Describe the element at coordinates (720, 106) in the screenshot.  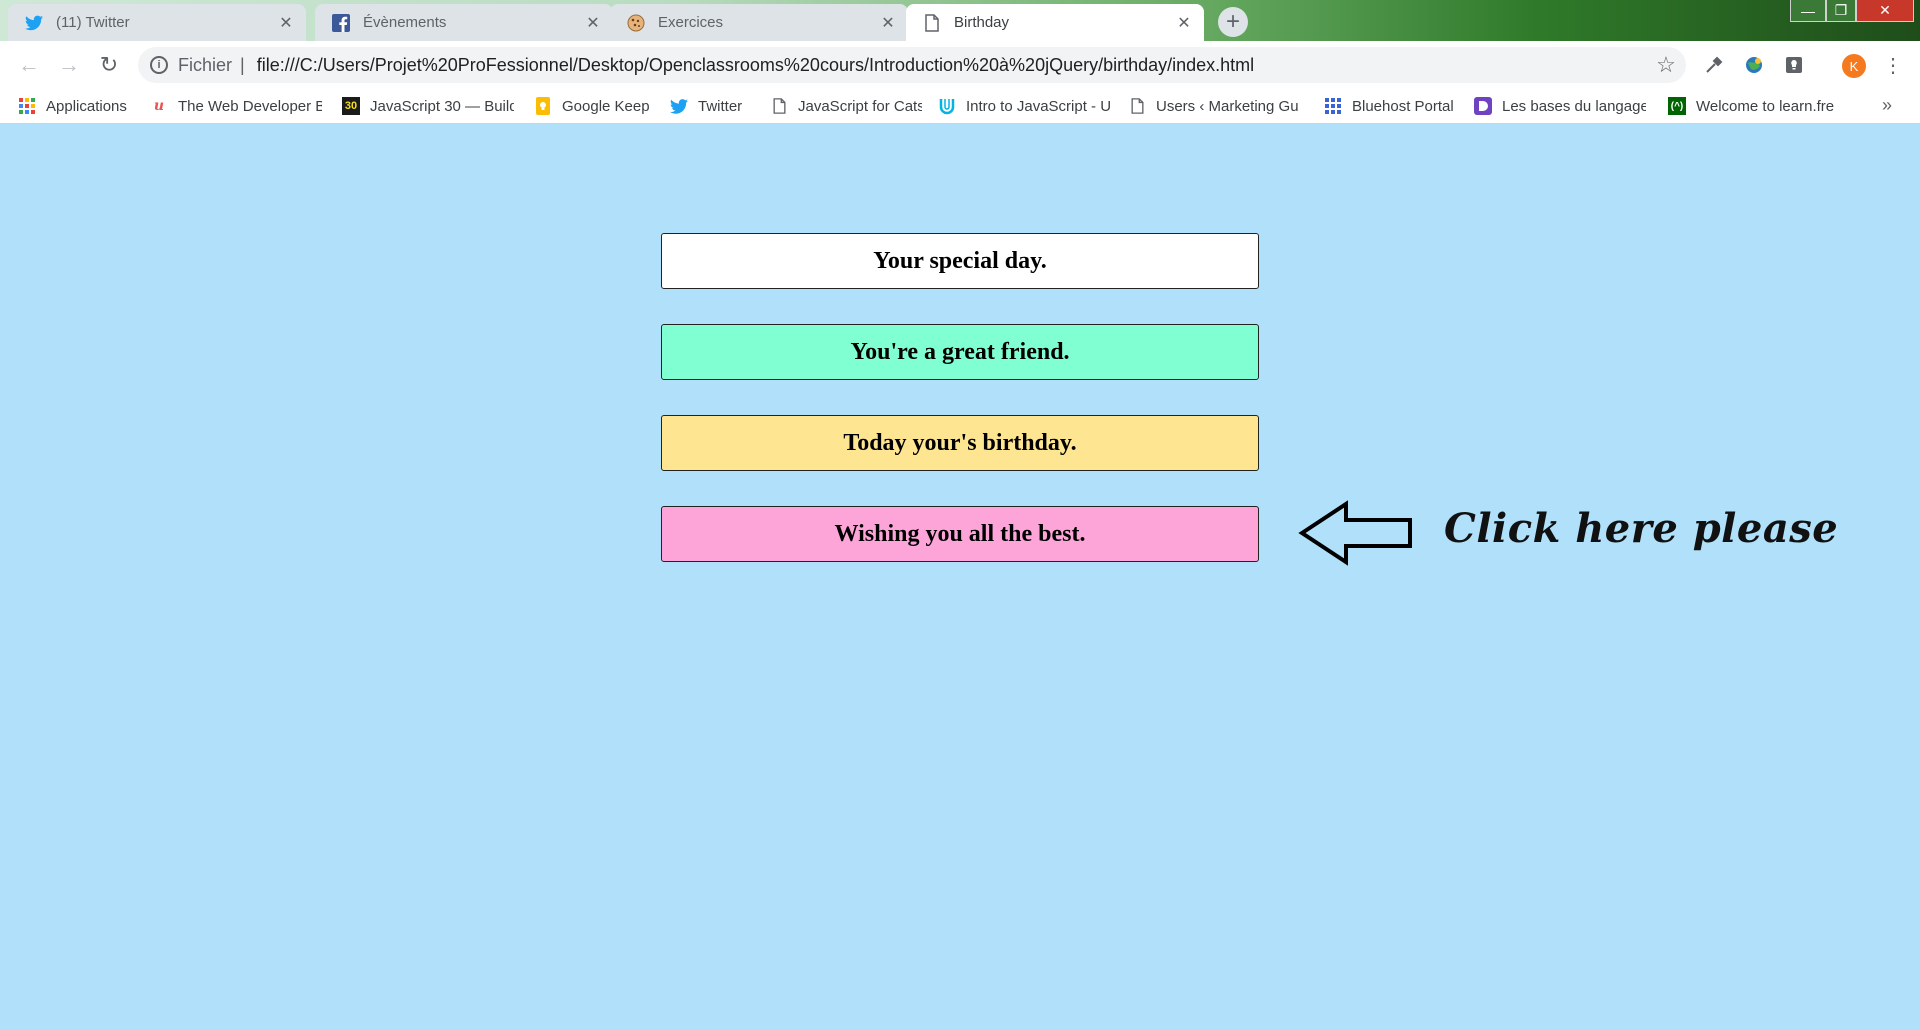
I see `bookmark-label: Twitter` at that location.